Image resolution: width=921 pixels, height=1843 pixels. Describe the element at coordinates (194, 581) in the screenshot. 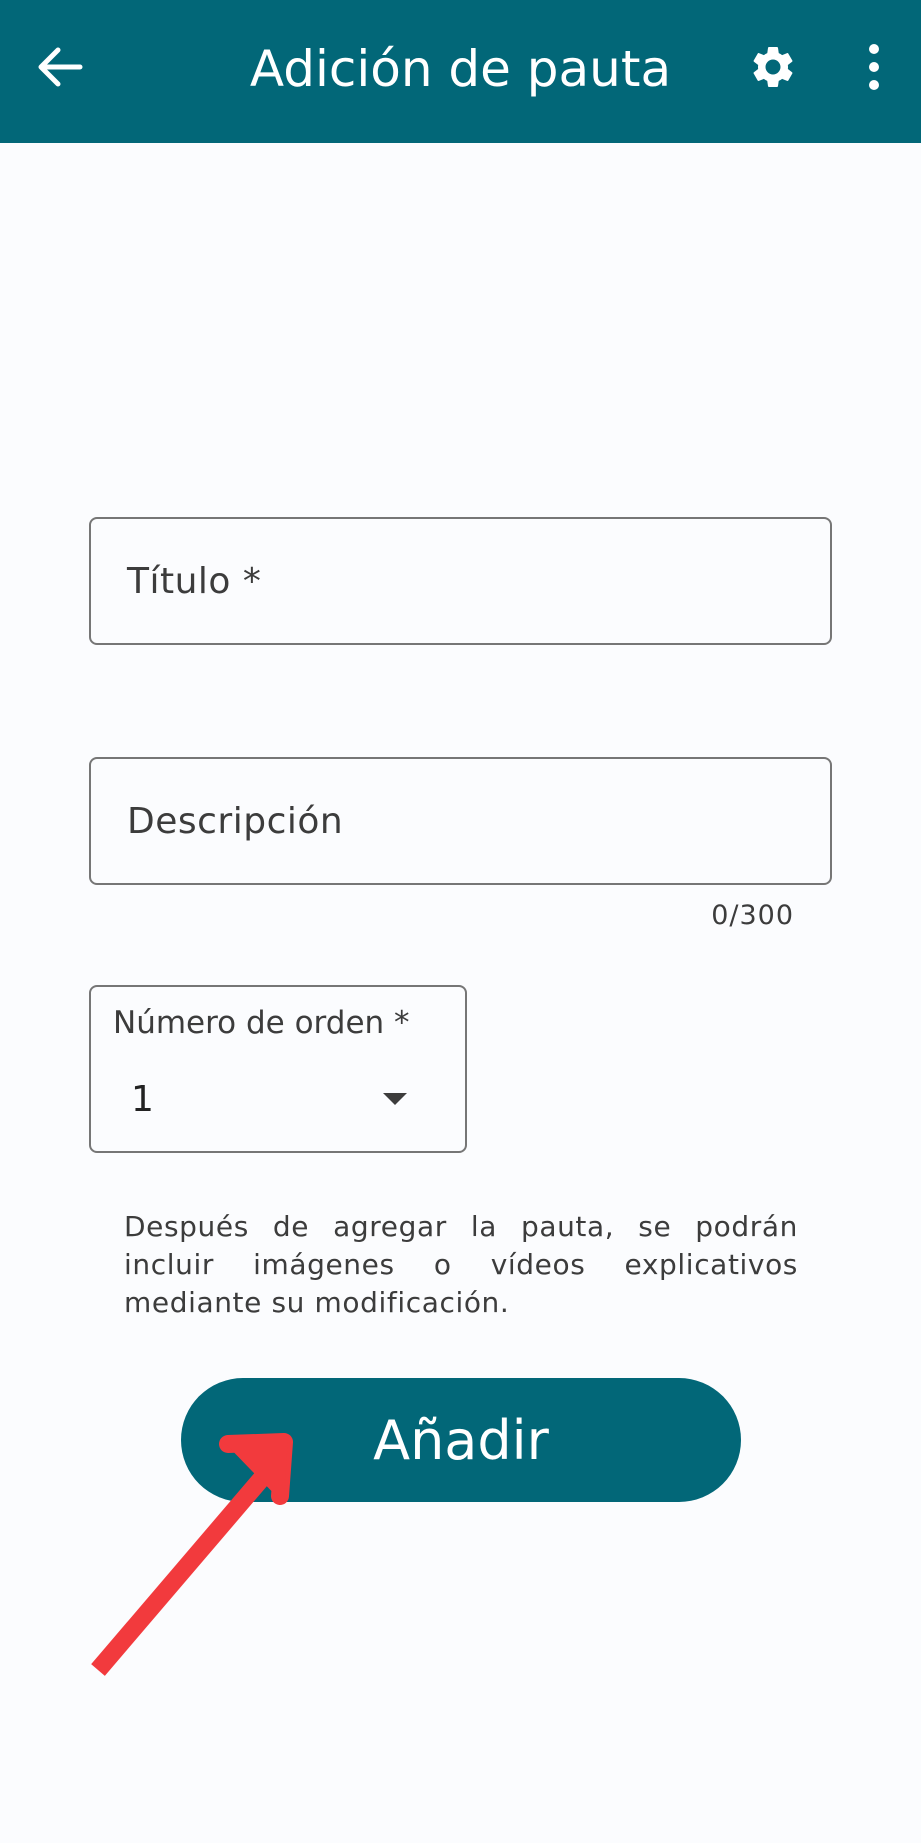

I see `title-field-label: Título *` at that location.